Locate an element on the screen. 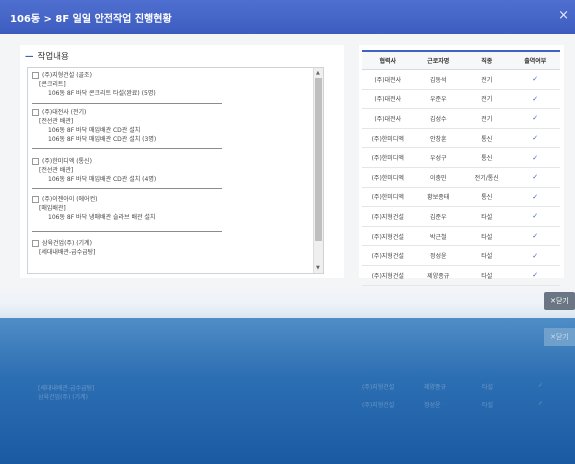 This screenshot has height=464, width=575. table-row: (주)한미디엑 우성구 통신 ✓ is located at coordinates (461, 157).